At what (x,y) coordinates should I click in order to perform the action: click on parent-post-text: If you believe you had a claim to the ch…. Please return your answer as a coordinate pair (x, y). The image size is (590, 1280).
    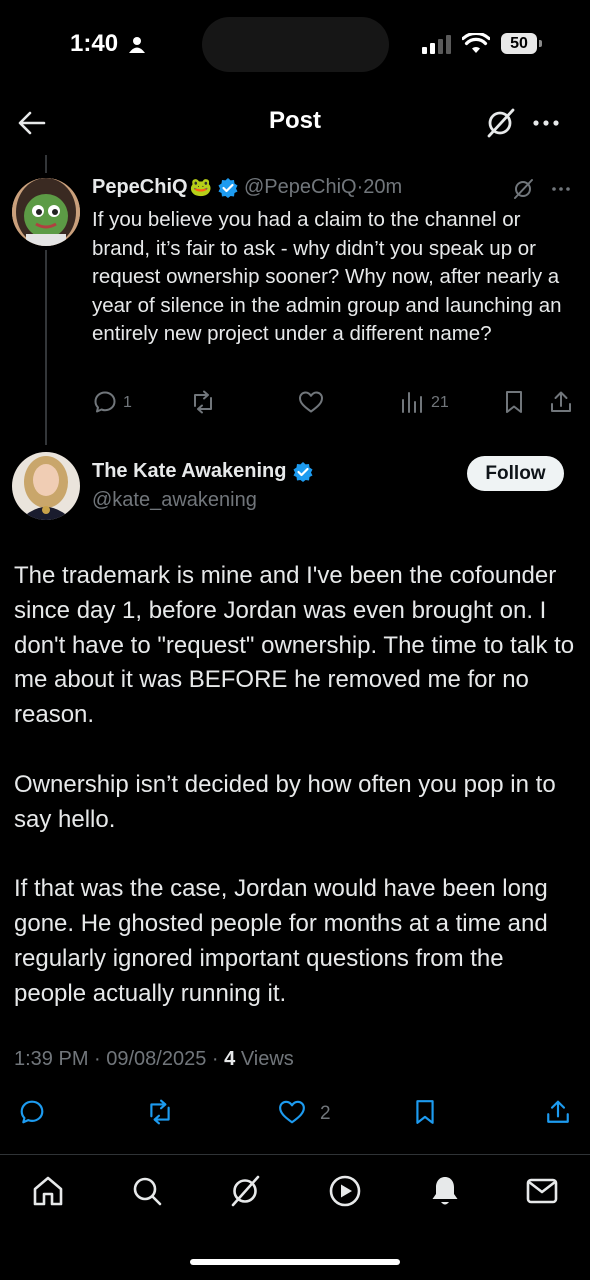
    Looking at the image, I should click on (327, 277).